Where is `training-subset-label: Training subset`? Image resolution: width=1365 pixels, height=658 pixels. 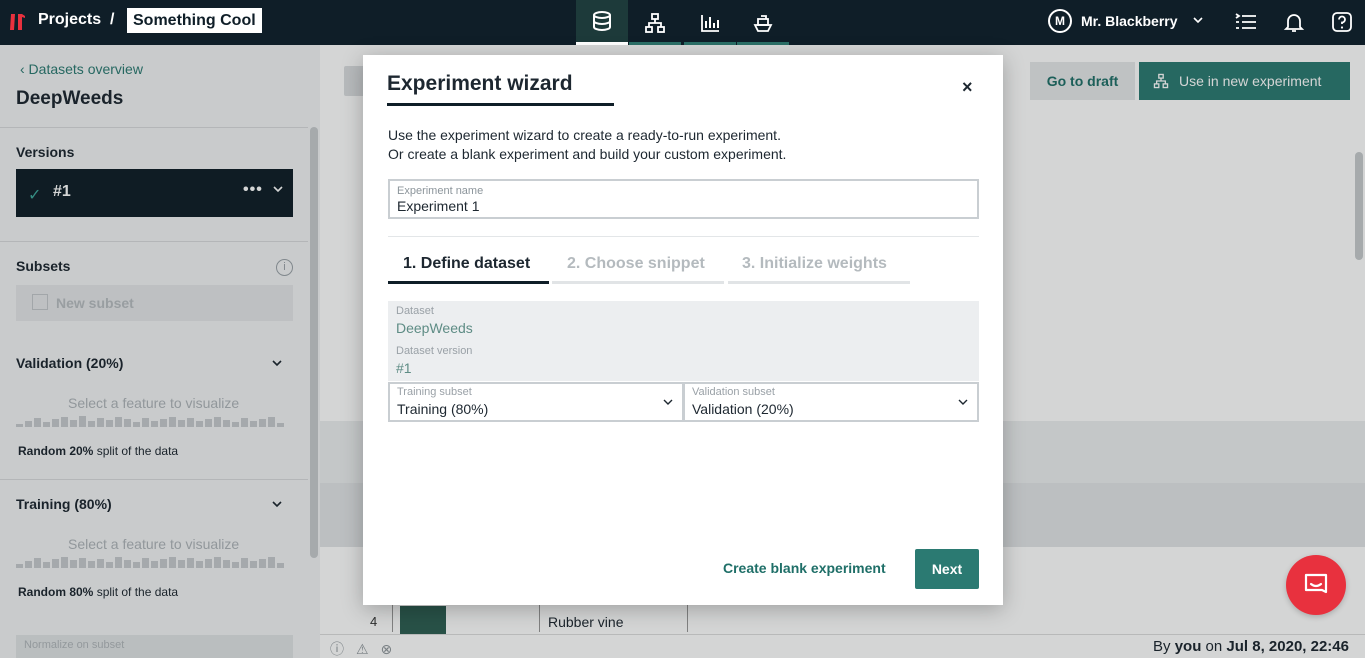 training-subset-label: Training subset is located at coordinates (434, 392).